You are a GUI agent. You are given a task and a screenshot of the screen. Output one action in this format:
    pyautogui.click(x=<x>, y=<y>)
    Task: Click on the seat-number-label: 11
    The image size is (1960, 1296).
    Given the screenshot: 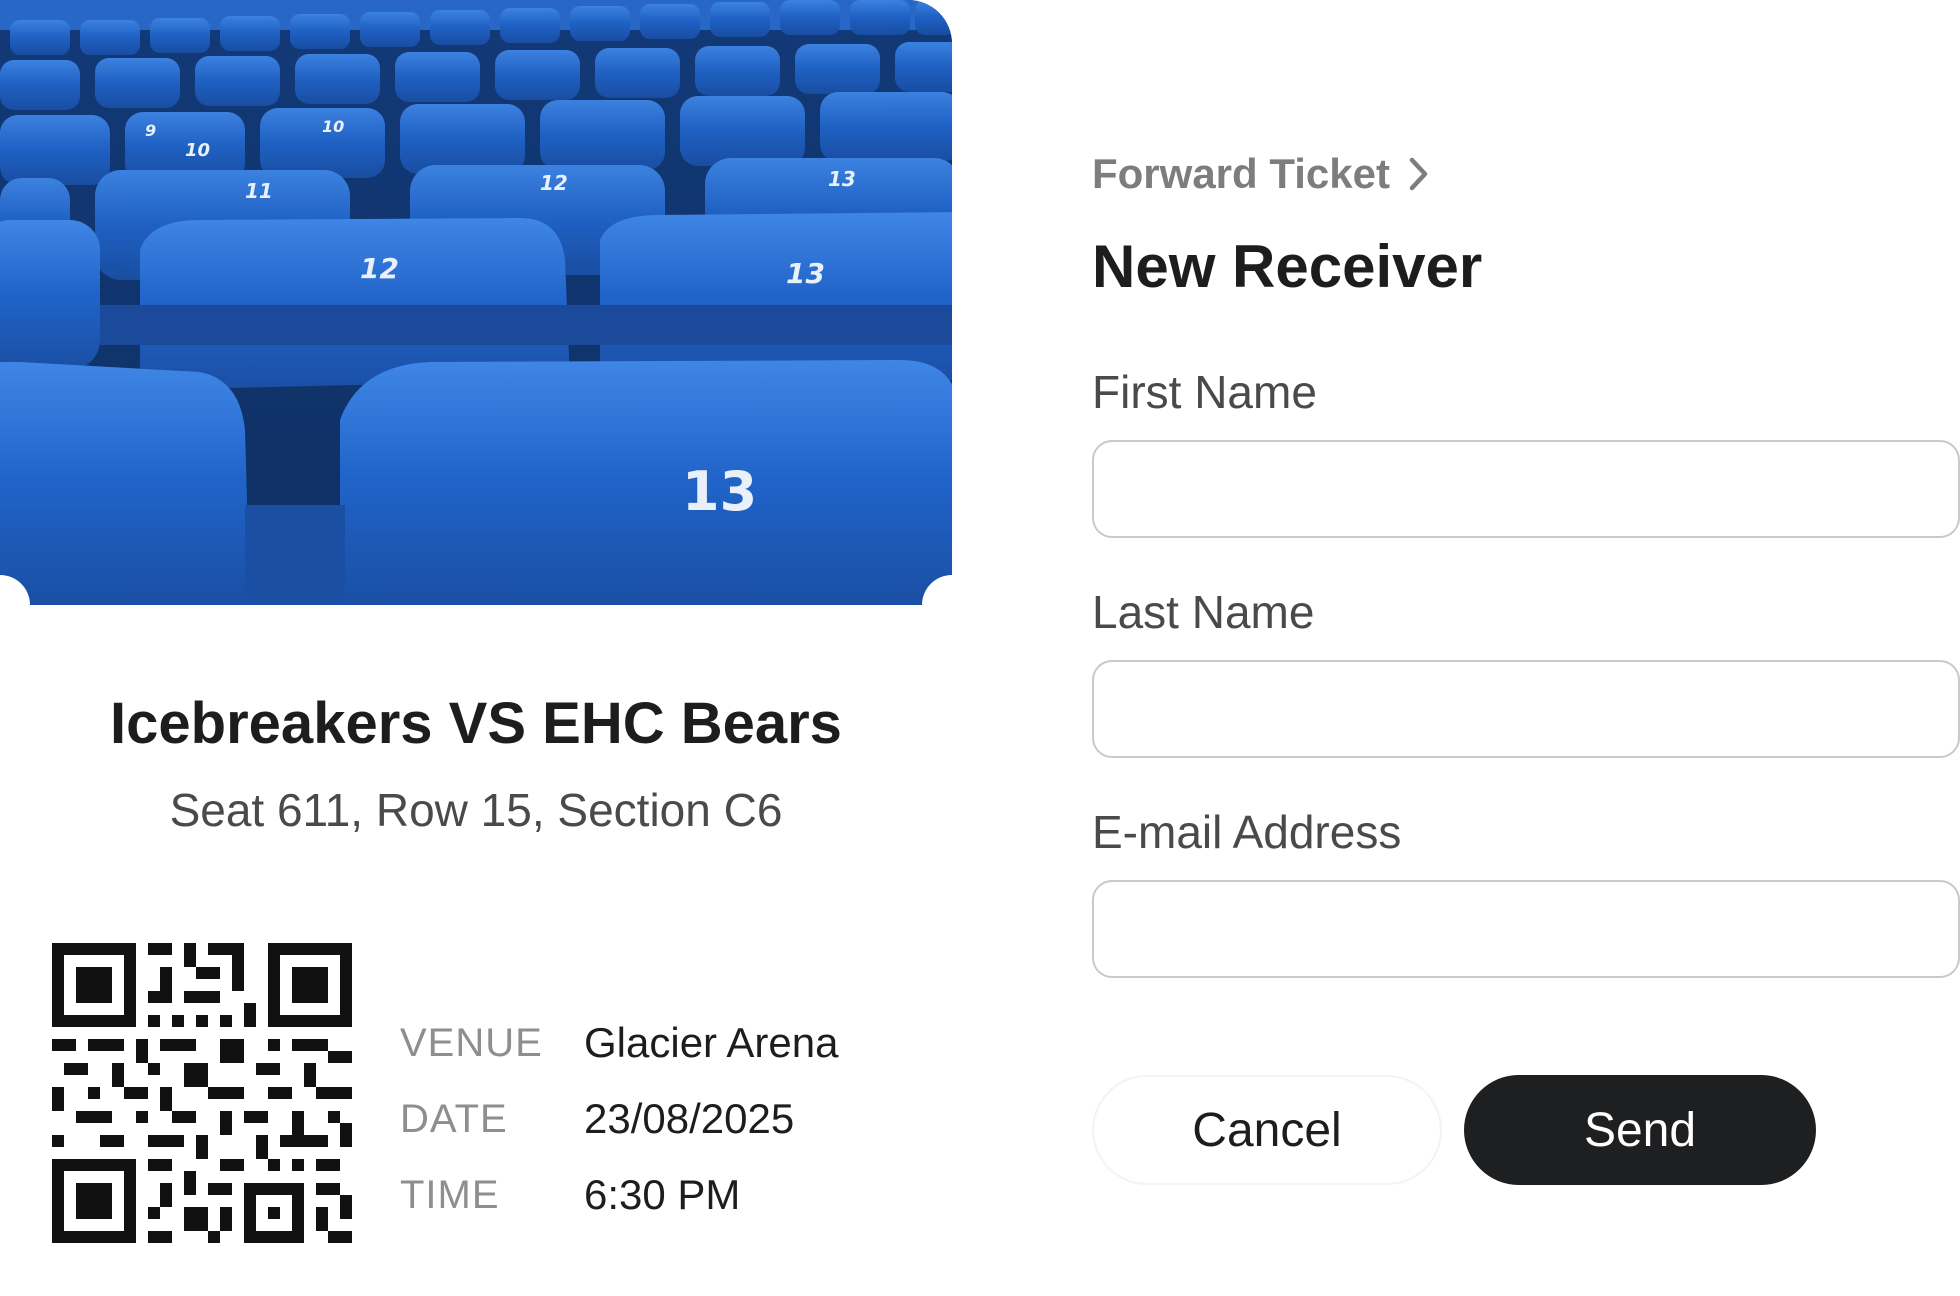 What is the action you would take?
    pyautogui.click(x=259, y=191)
    